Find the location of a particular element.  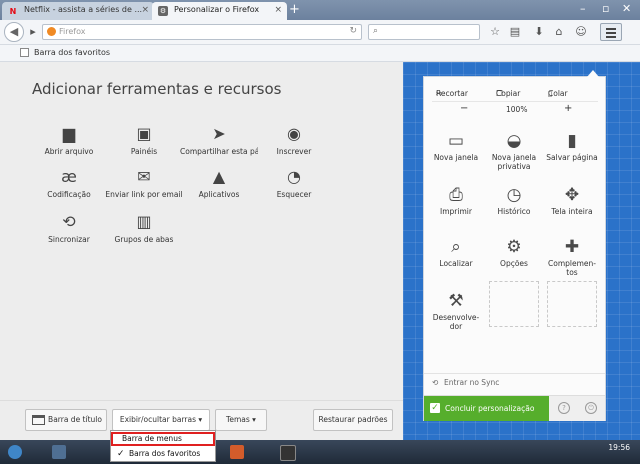

bookmark-star-icon: ☆ is located at coordinates (495, 32).